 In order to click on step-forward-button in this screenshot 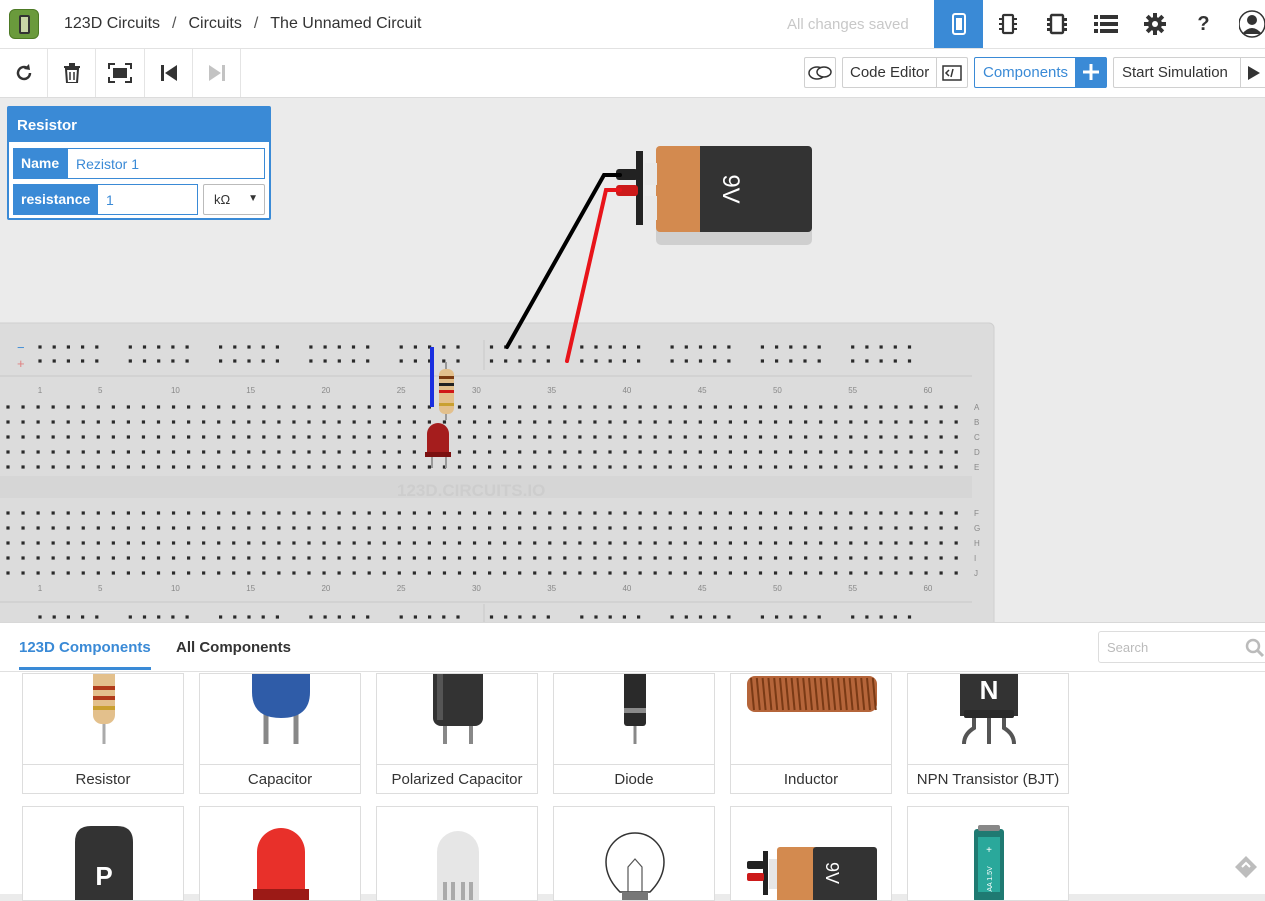, I will do `click(217, 73)`.